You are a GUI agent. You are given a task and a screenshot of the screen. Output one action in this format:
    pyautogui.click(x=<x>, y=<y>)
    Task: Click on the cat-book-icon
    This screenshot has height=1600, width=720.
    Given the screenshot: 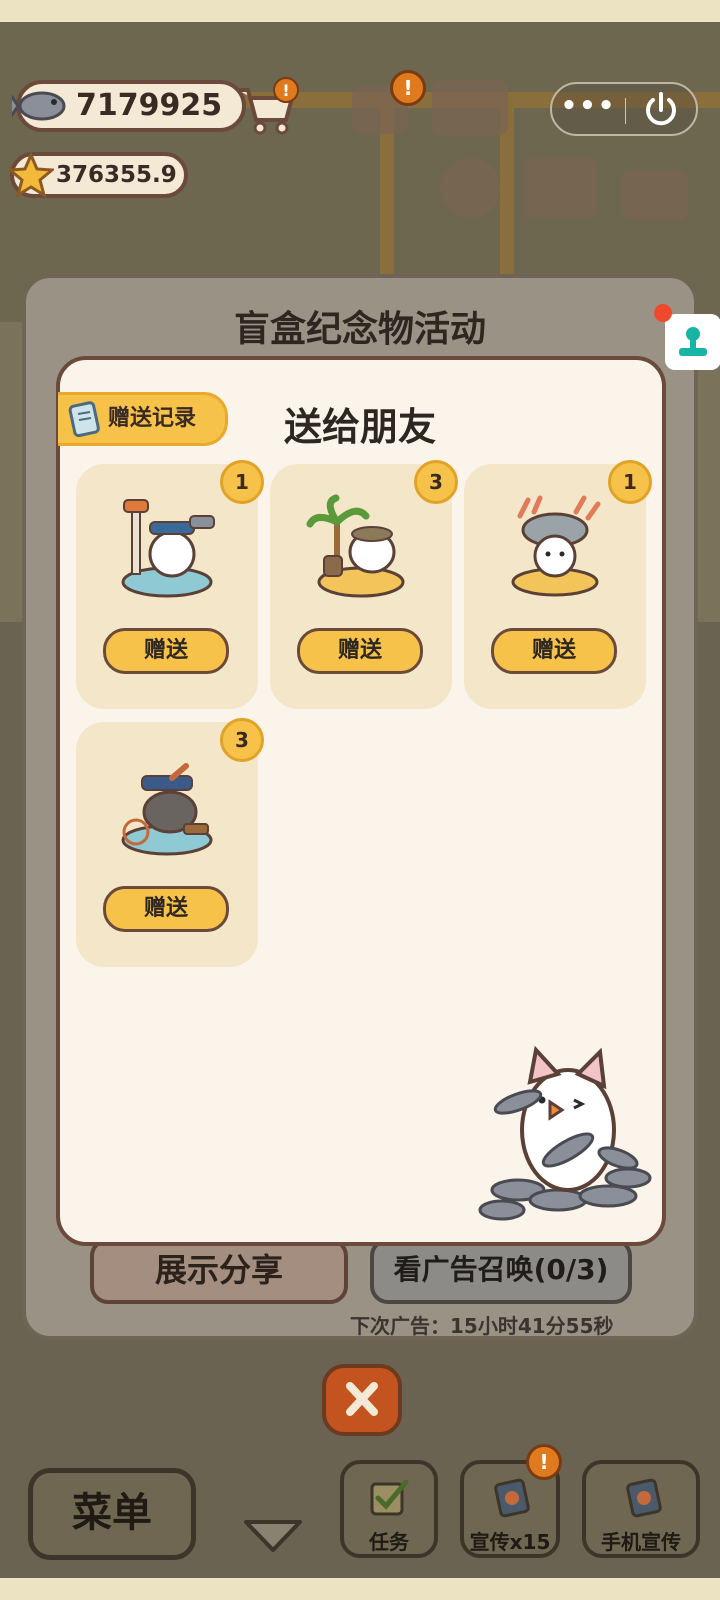 What is the action you would take?
    pyautogui.click(x=470, y=108)
    